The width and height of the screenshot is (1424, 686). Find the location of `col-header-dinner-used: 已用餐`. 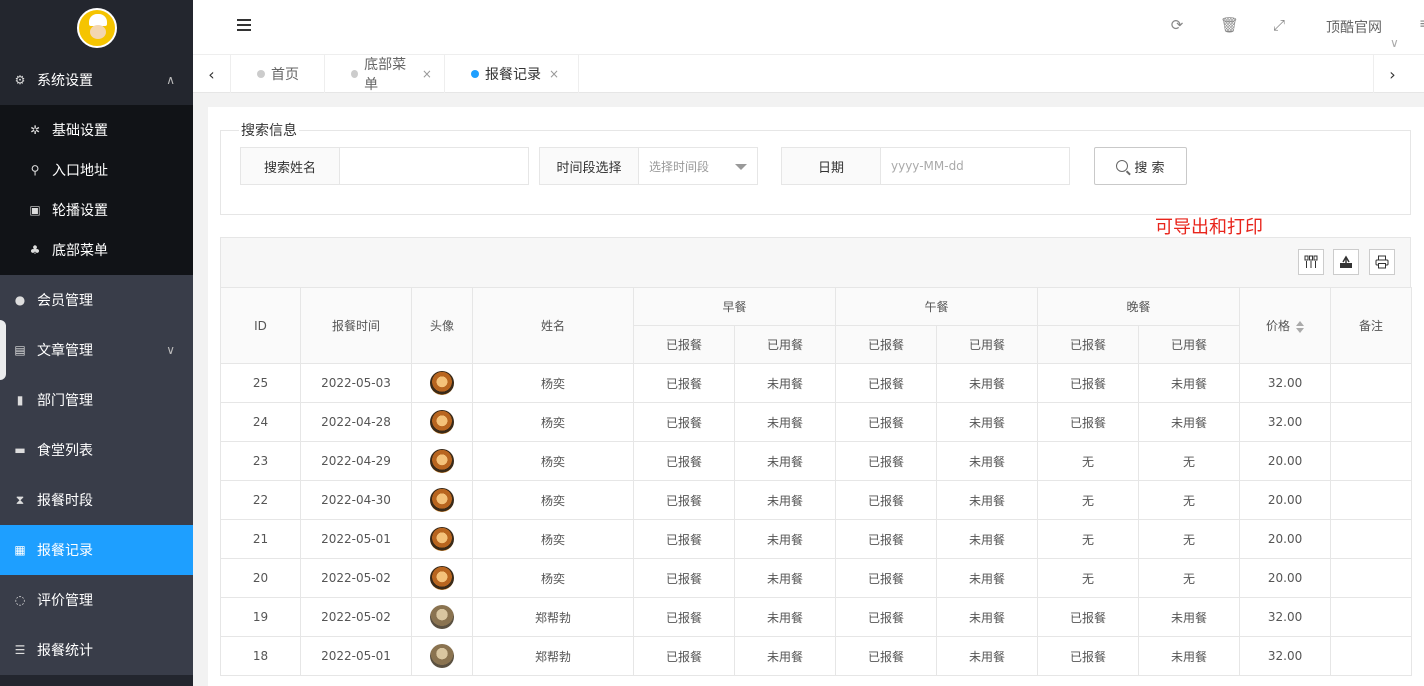

col-header-dinner-used: 已用餐 is located at coordinates (1189, 344).